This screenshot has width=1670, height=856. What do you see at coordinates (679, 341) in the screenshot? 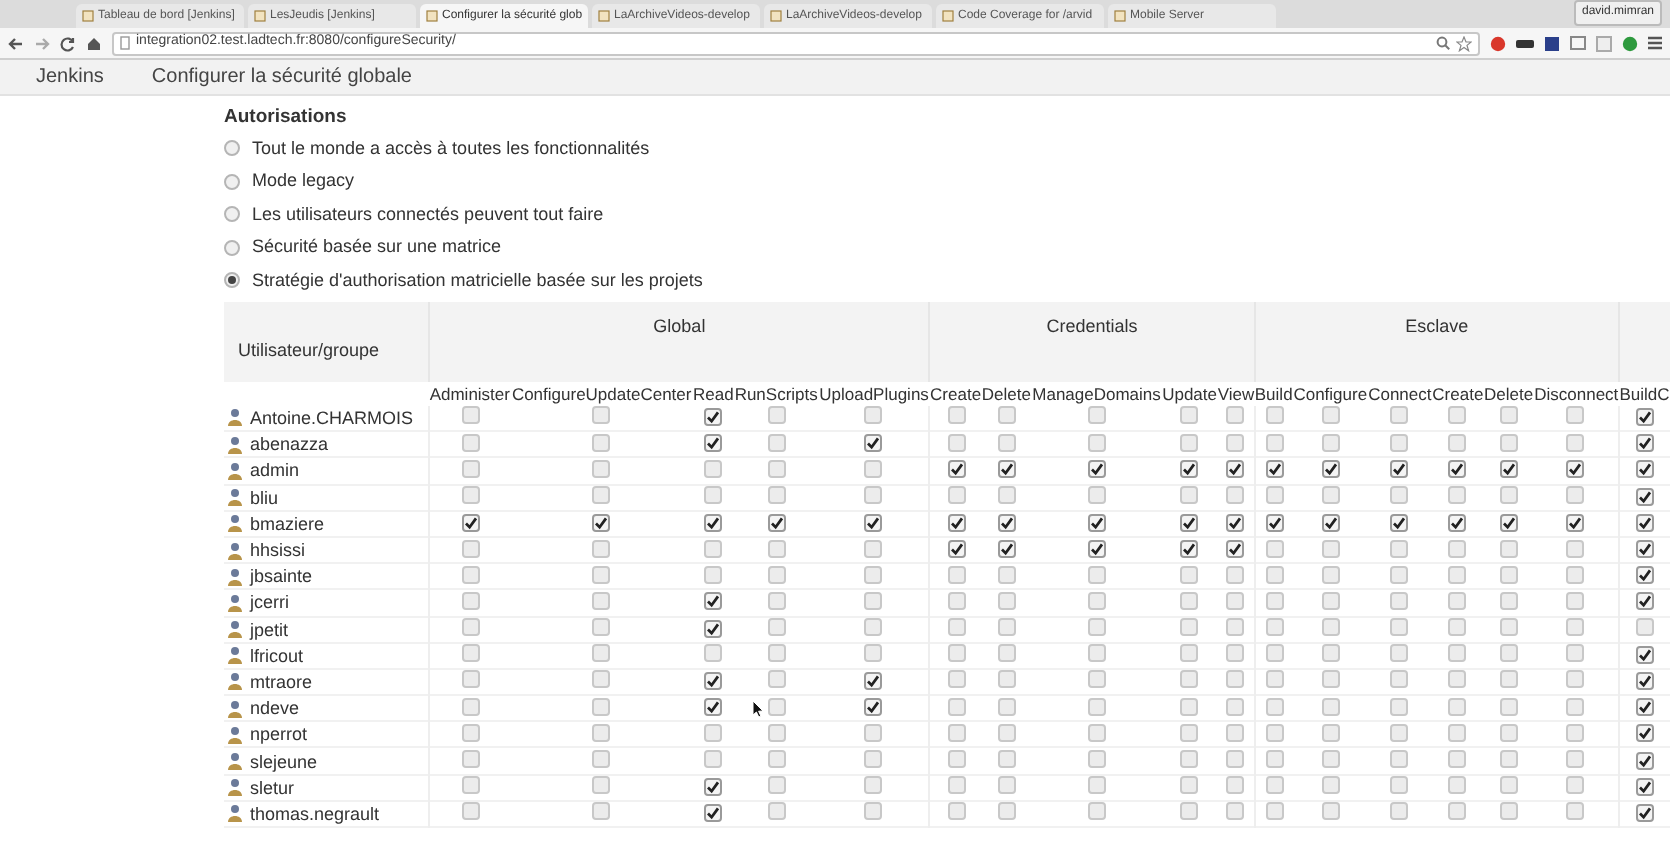
I see `group-heading: Global` at bounding box center [679, 341].